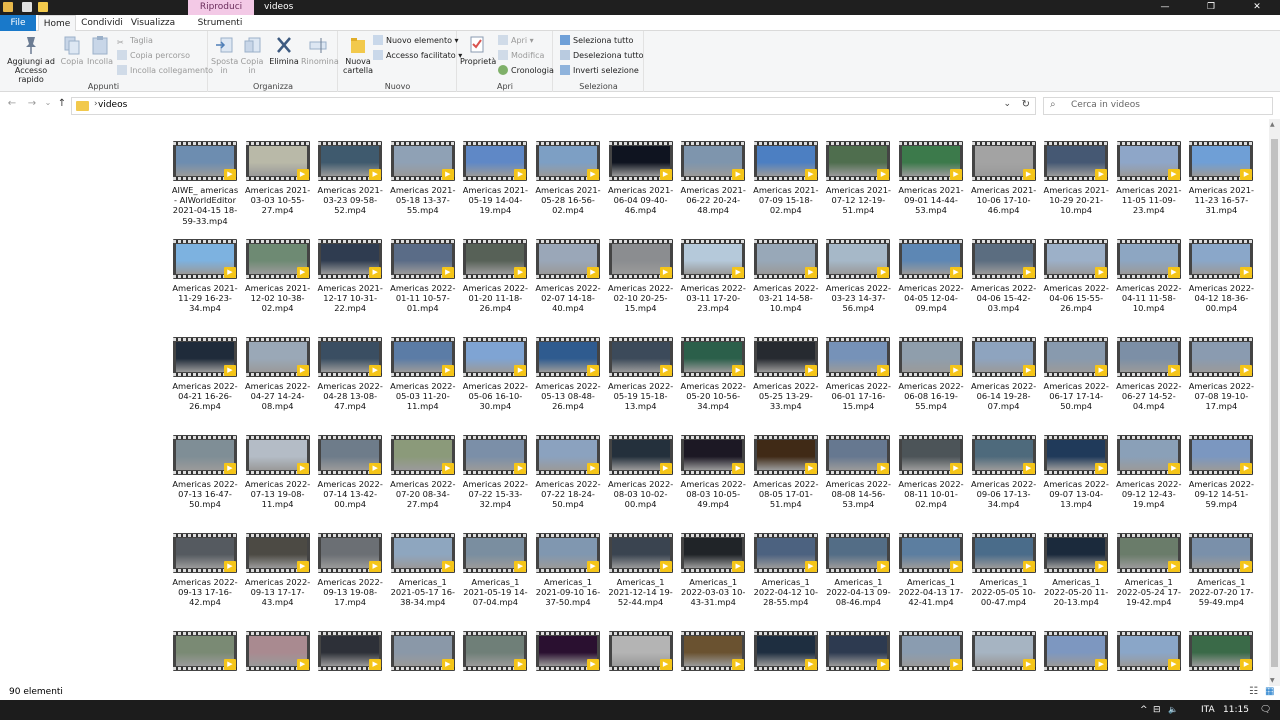  Describe the element at coordinates (284, 50) in the screenshot. I see `delete-button: Elimina` at that location.